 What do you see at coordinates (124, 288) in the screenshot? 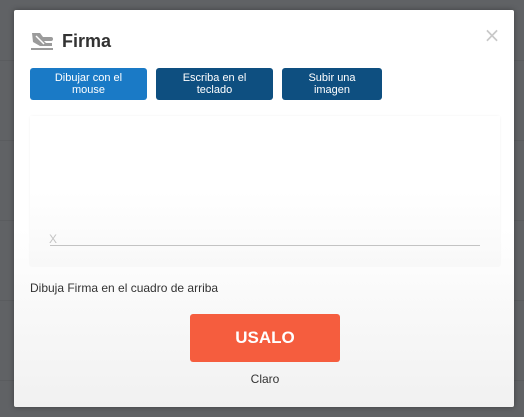
I see `instructions-text: Dibuja Firma en el cuadro de arriba` at bounding box center [124, 288].